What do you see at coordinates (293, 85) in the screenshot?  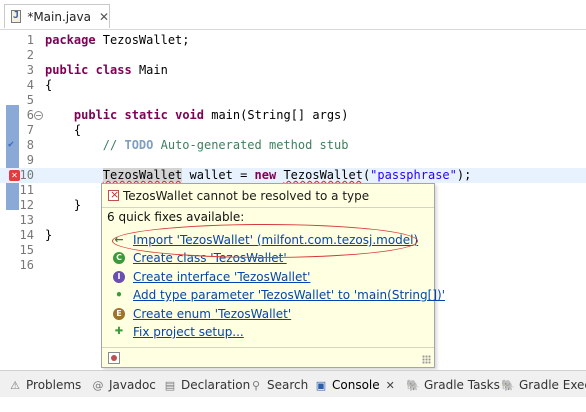 I see `code-line: 4{` at bounding box center [293, 85].